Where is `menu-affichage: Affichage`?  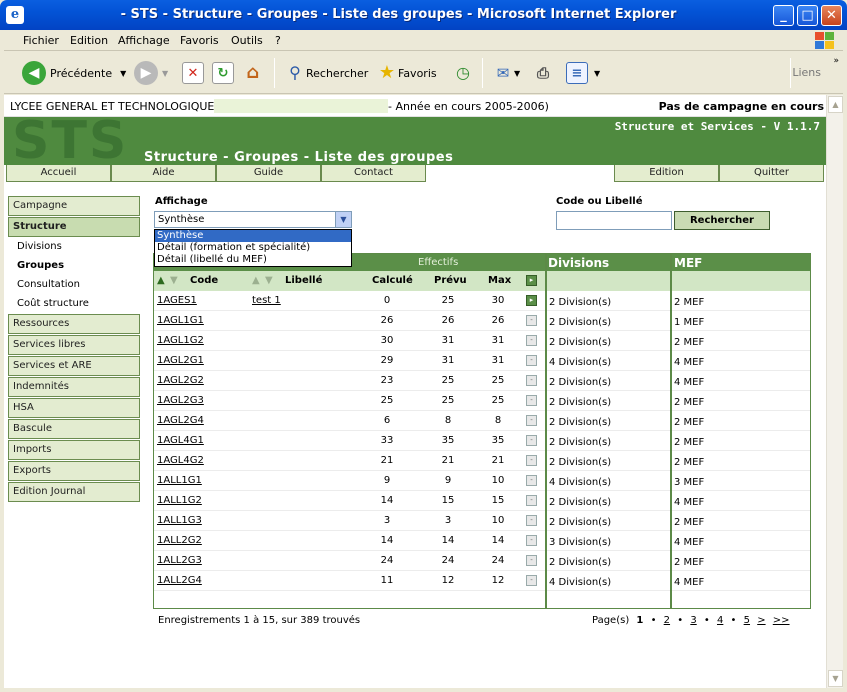
menu-affichage: Affichage is located at coordinates (144, 40).